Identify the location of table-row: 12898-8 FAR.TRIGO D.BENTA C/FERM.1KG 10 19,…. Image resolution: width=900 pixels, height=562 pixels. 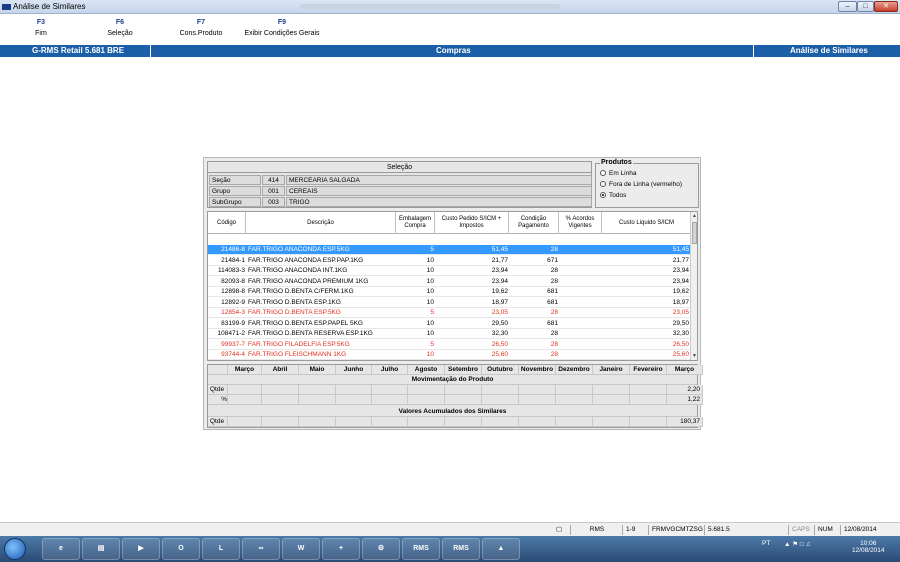
(450, 292).